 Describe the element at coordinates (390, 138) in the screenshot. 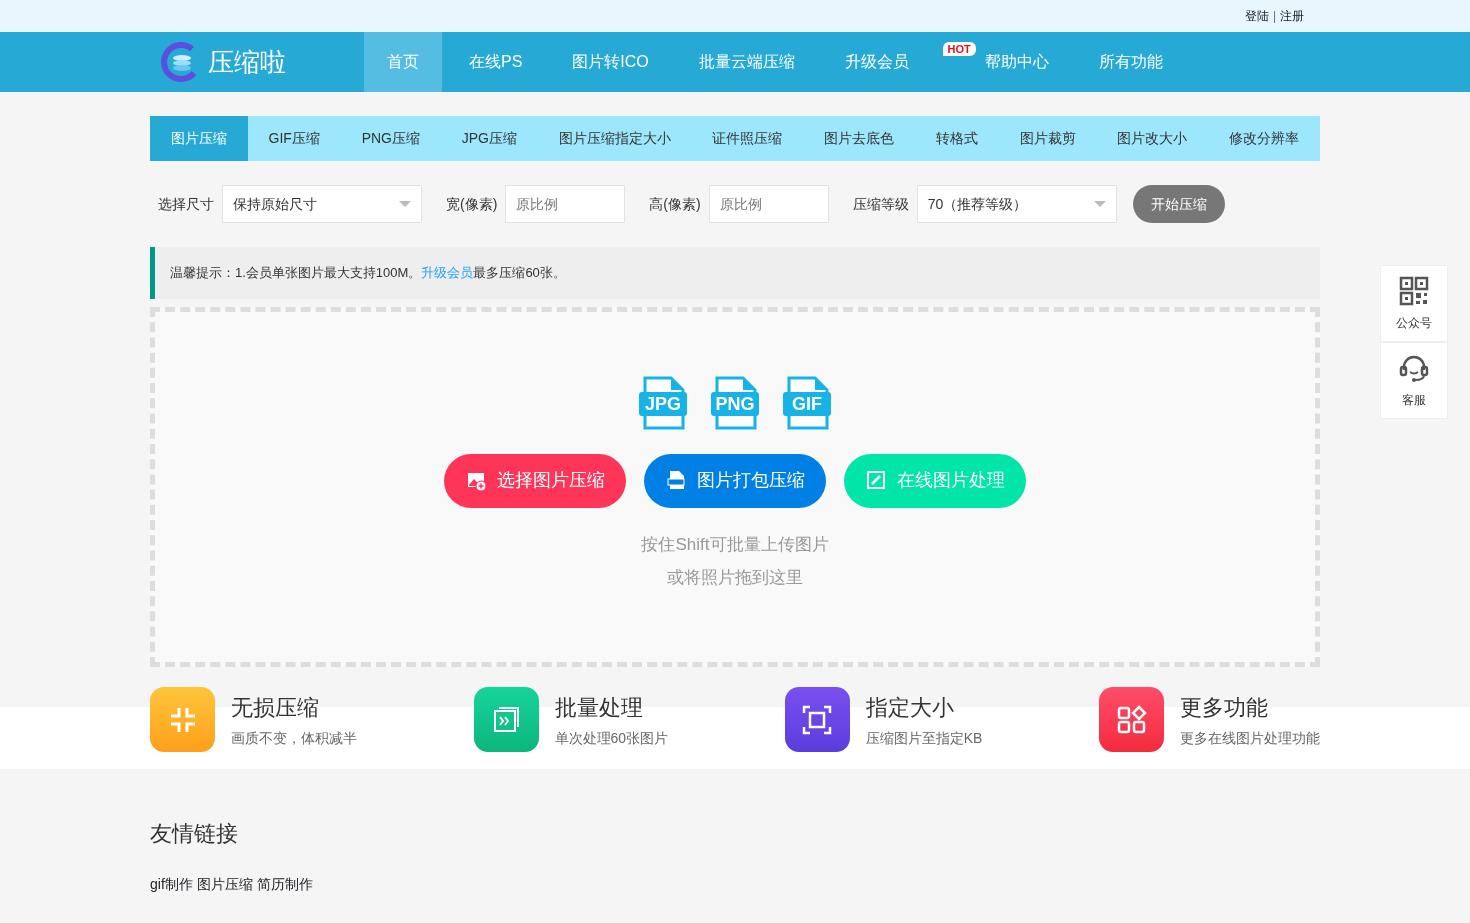

I see `tab: PNG压缩` at that location.